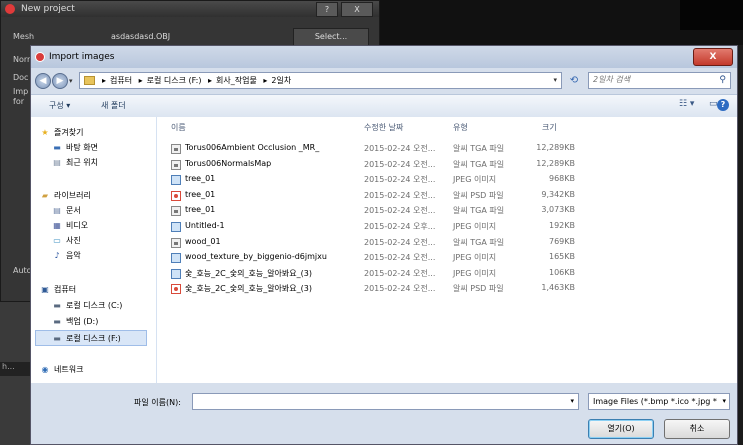  Describe the element at coordinates (18, 101) in the screenshot. I see `for-label: for` at that location.